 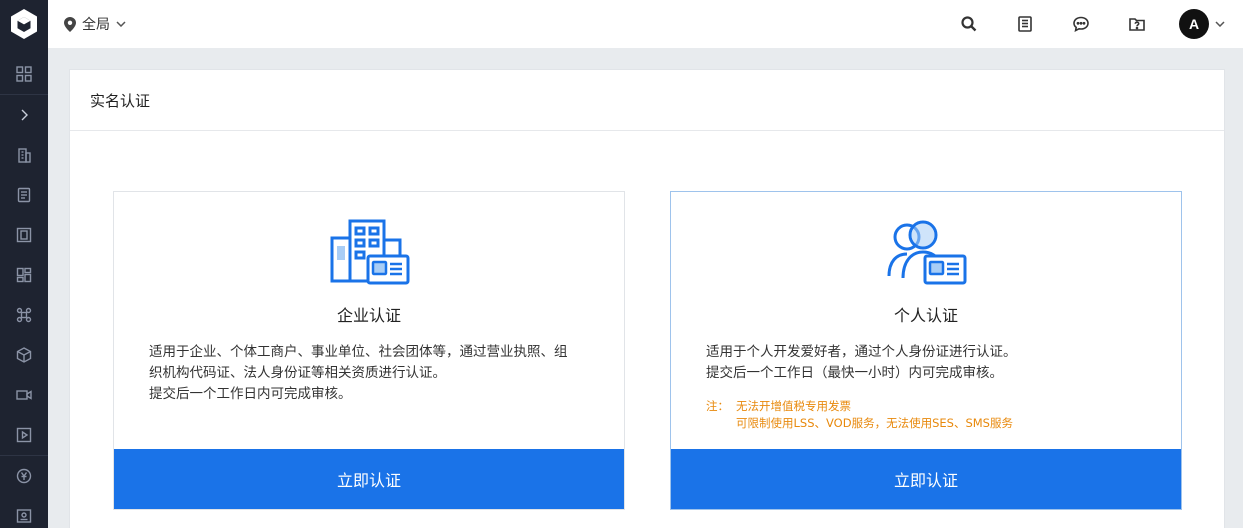 I want to click on note-line: 可限制使用LSS、VOD服务，无法使用SES、SMS服务, so click(x=874, y=423).